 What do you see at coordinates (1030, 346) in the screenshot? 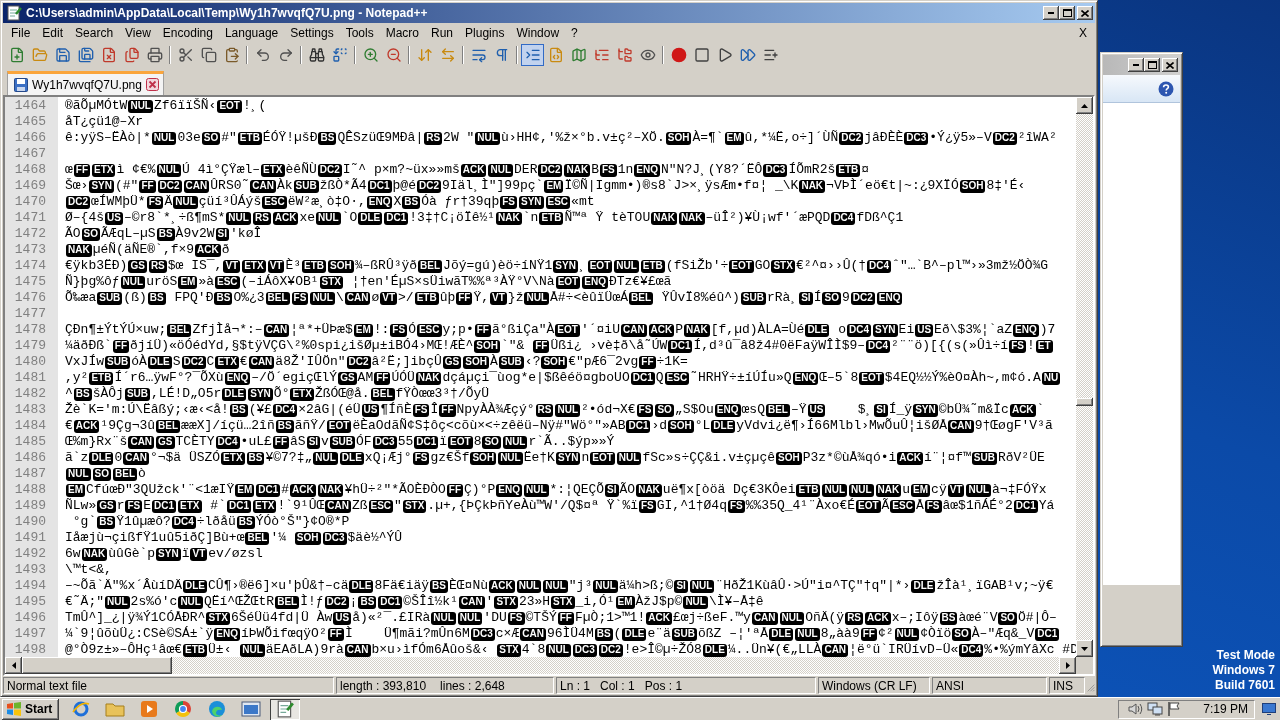
I see `code-text: !` at bounding box center [1030, 346].